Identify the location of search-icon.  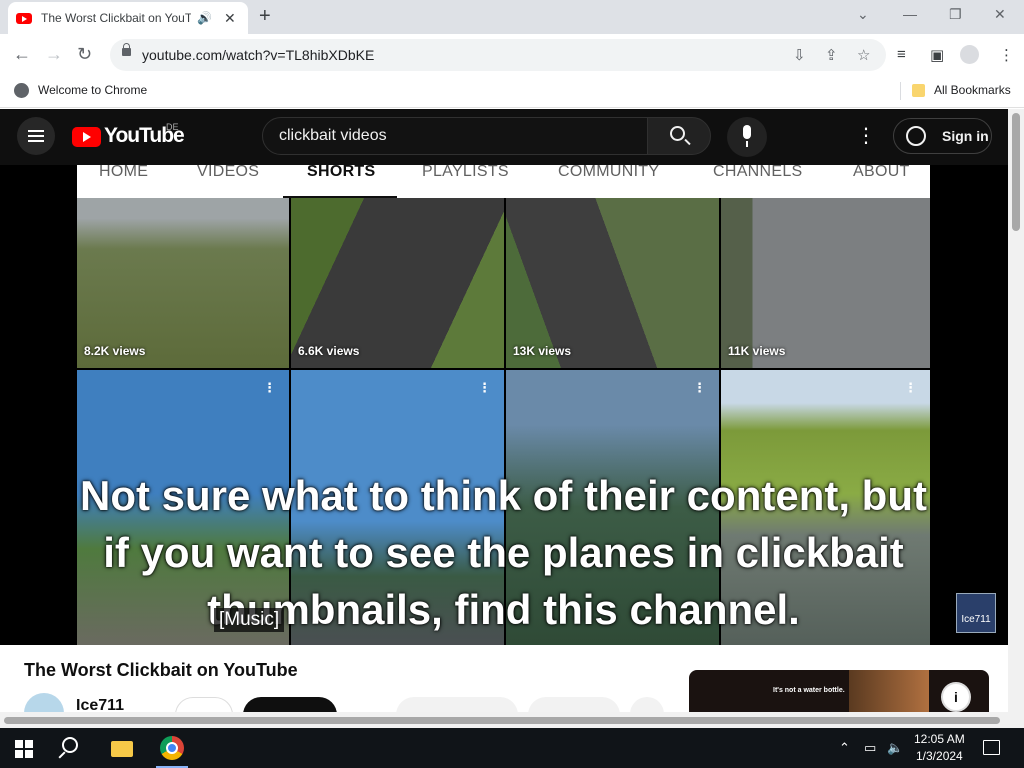
(677, 133).